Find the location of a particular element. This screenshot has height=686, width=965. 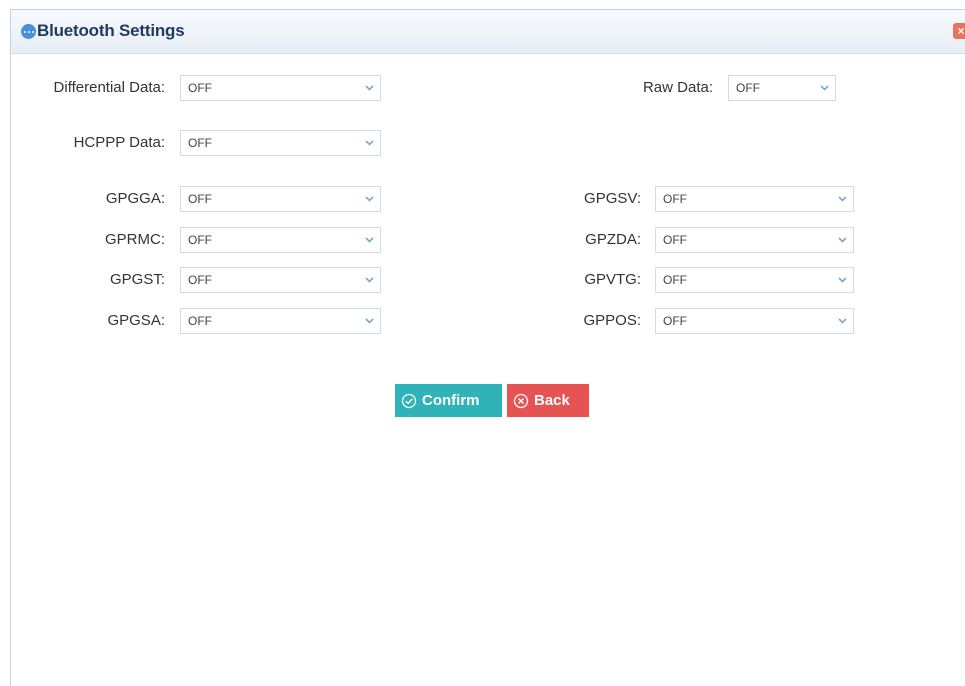

gpgsv-label: GPGSV: is located at coordinates (612, 198).